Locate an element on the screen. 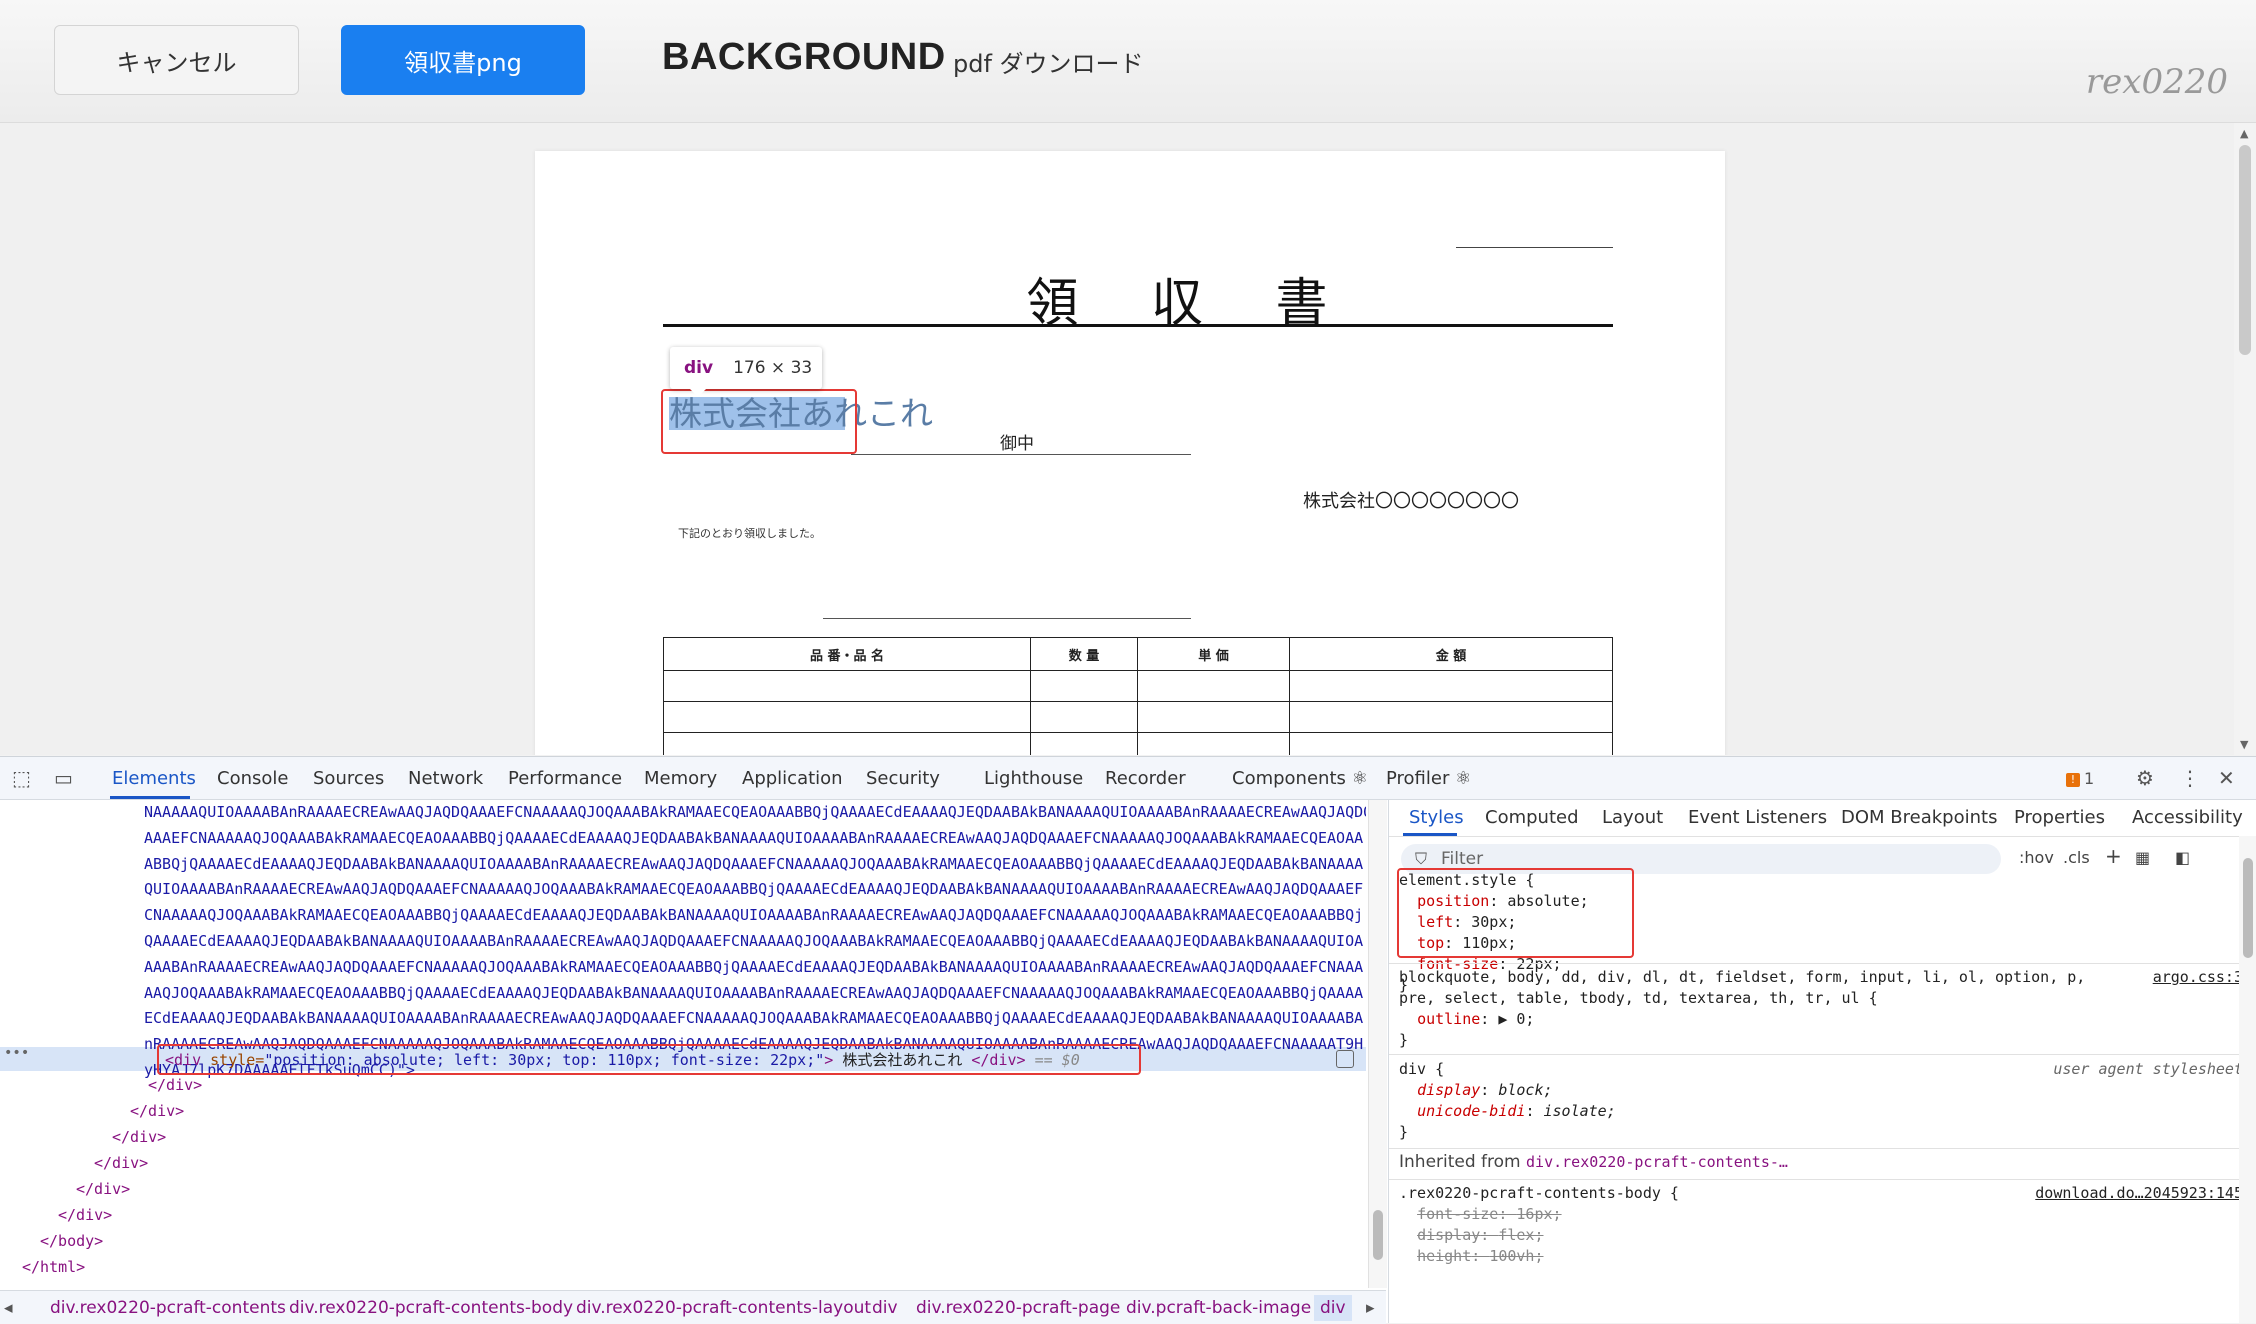 Image resolution: width=2256 pixels, height=1324 pixels. breadcrumb-item: div.rex0220-pcraft-page is located at coordinates (1018, 1308).